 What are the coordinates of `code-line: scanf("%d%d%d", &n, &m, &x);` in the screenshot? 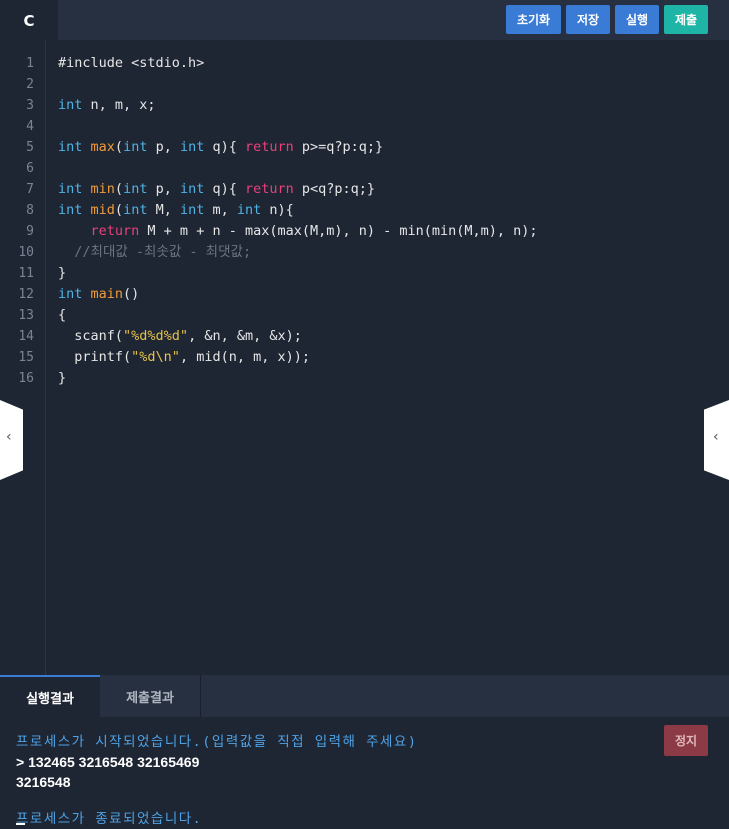 It's located at (180, 336).